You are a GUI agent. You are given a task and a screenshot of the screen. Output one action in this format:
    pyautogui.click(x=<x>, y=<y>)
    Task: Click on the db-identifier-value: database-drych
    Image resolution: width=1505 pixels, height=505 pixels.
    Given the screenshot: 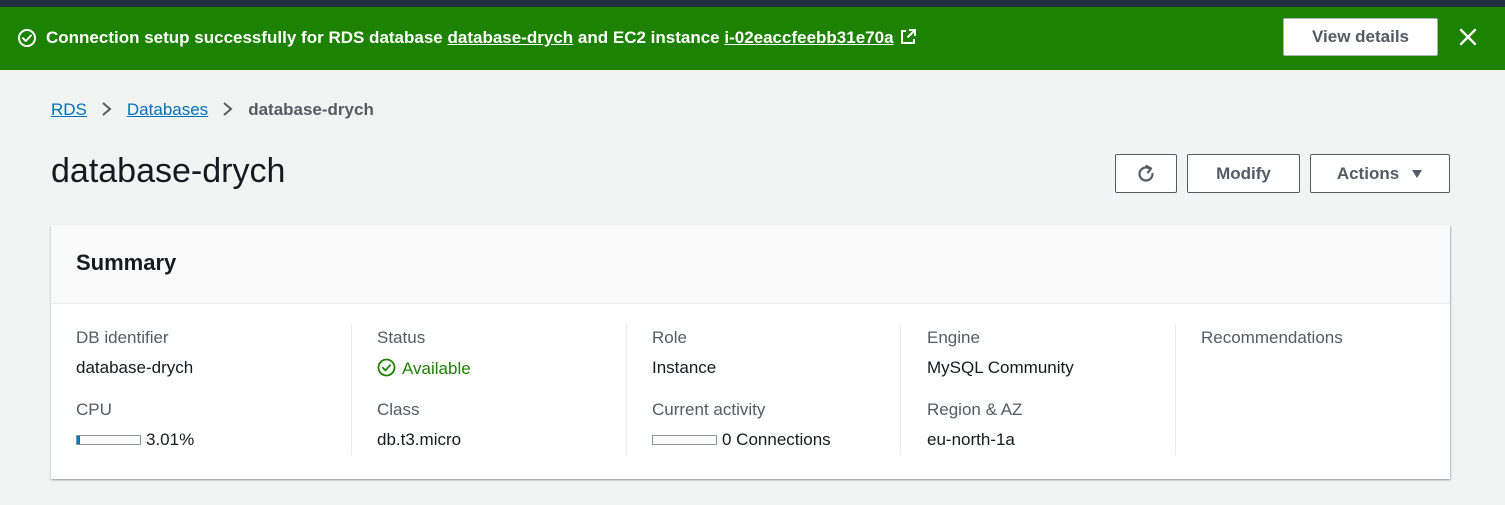 What is the action you would take?
    pyautogui.click(x=135, y=367)
    